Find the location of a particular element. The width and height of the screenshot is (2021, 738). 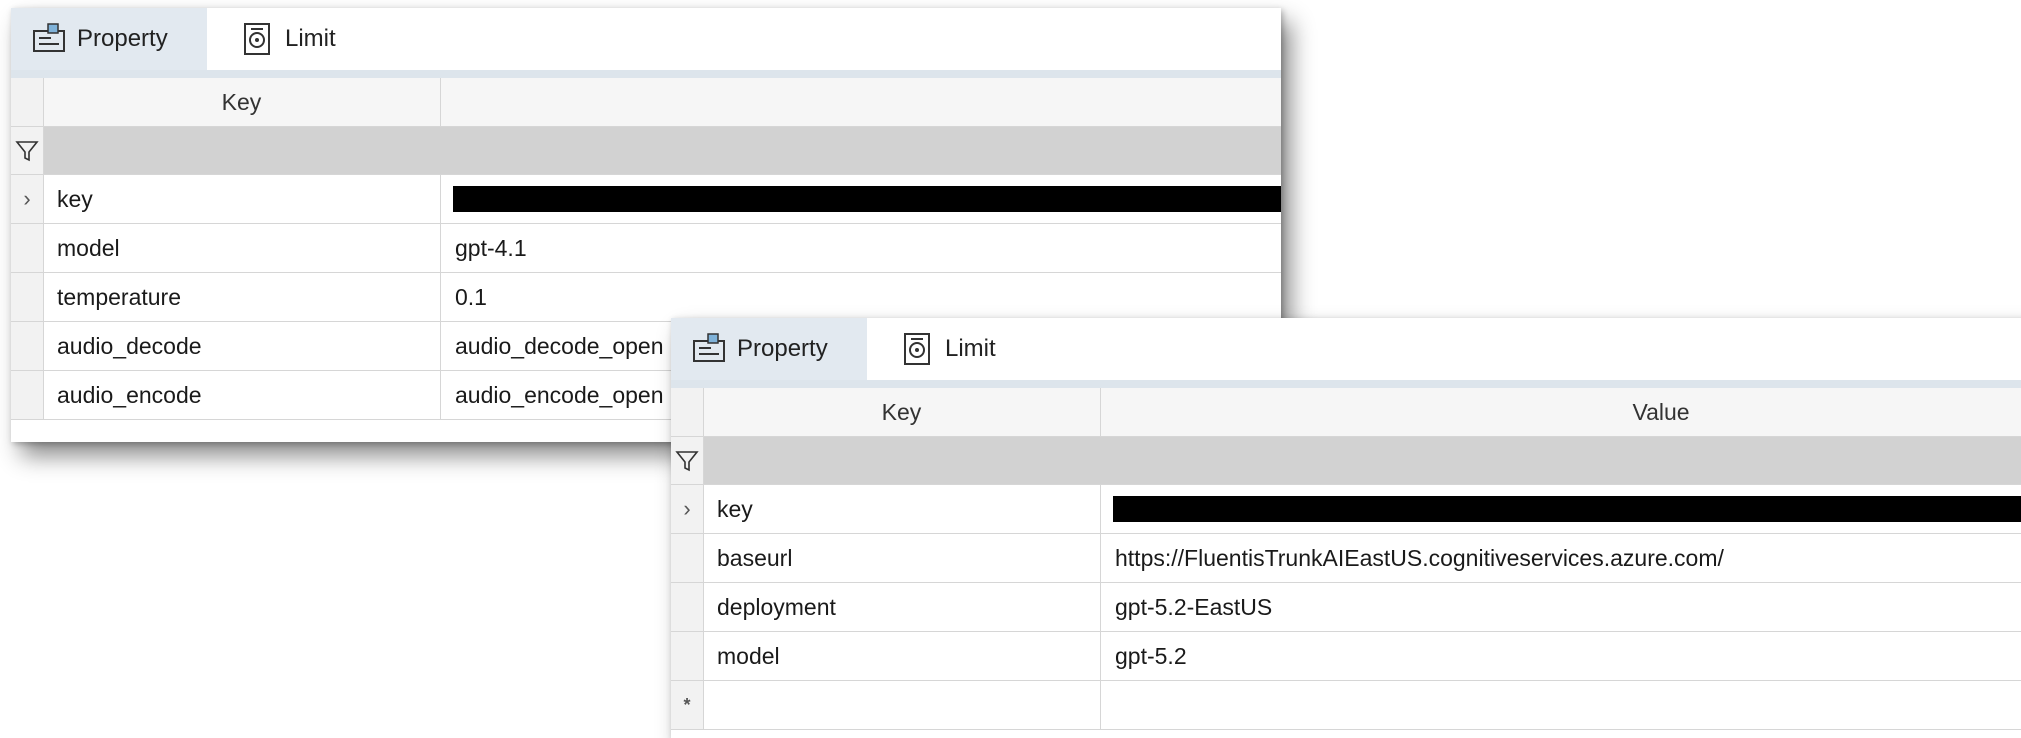

table-row: model gpt-4.1 is located at coordinates (646, 248).